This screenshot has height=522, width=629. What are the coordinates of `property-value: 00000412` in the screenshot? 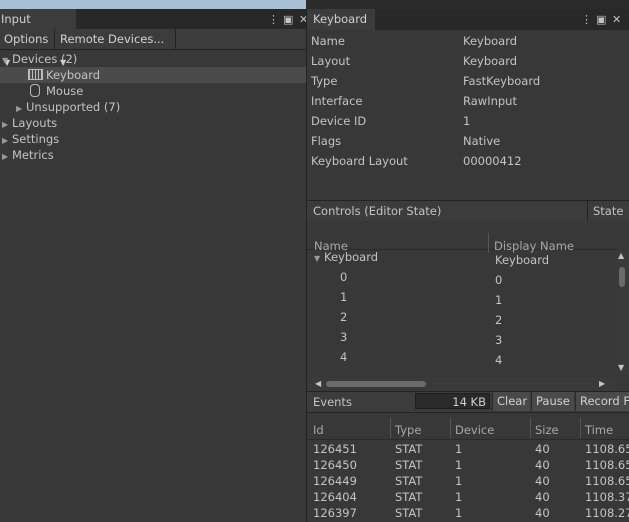 It's located at (492, 161).